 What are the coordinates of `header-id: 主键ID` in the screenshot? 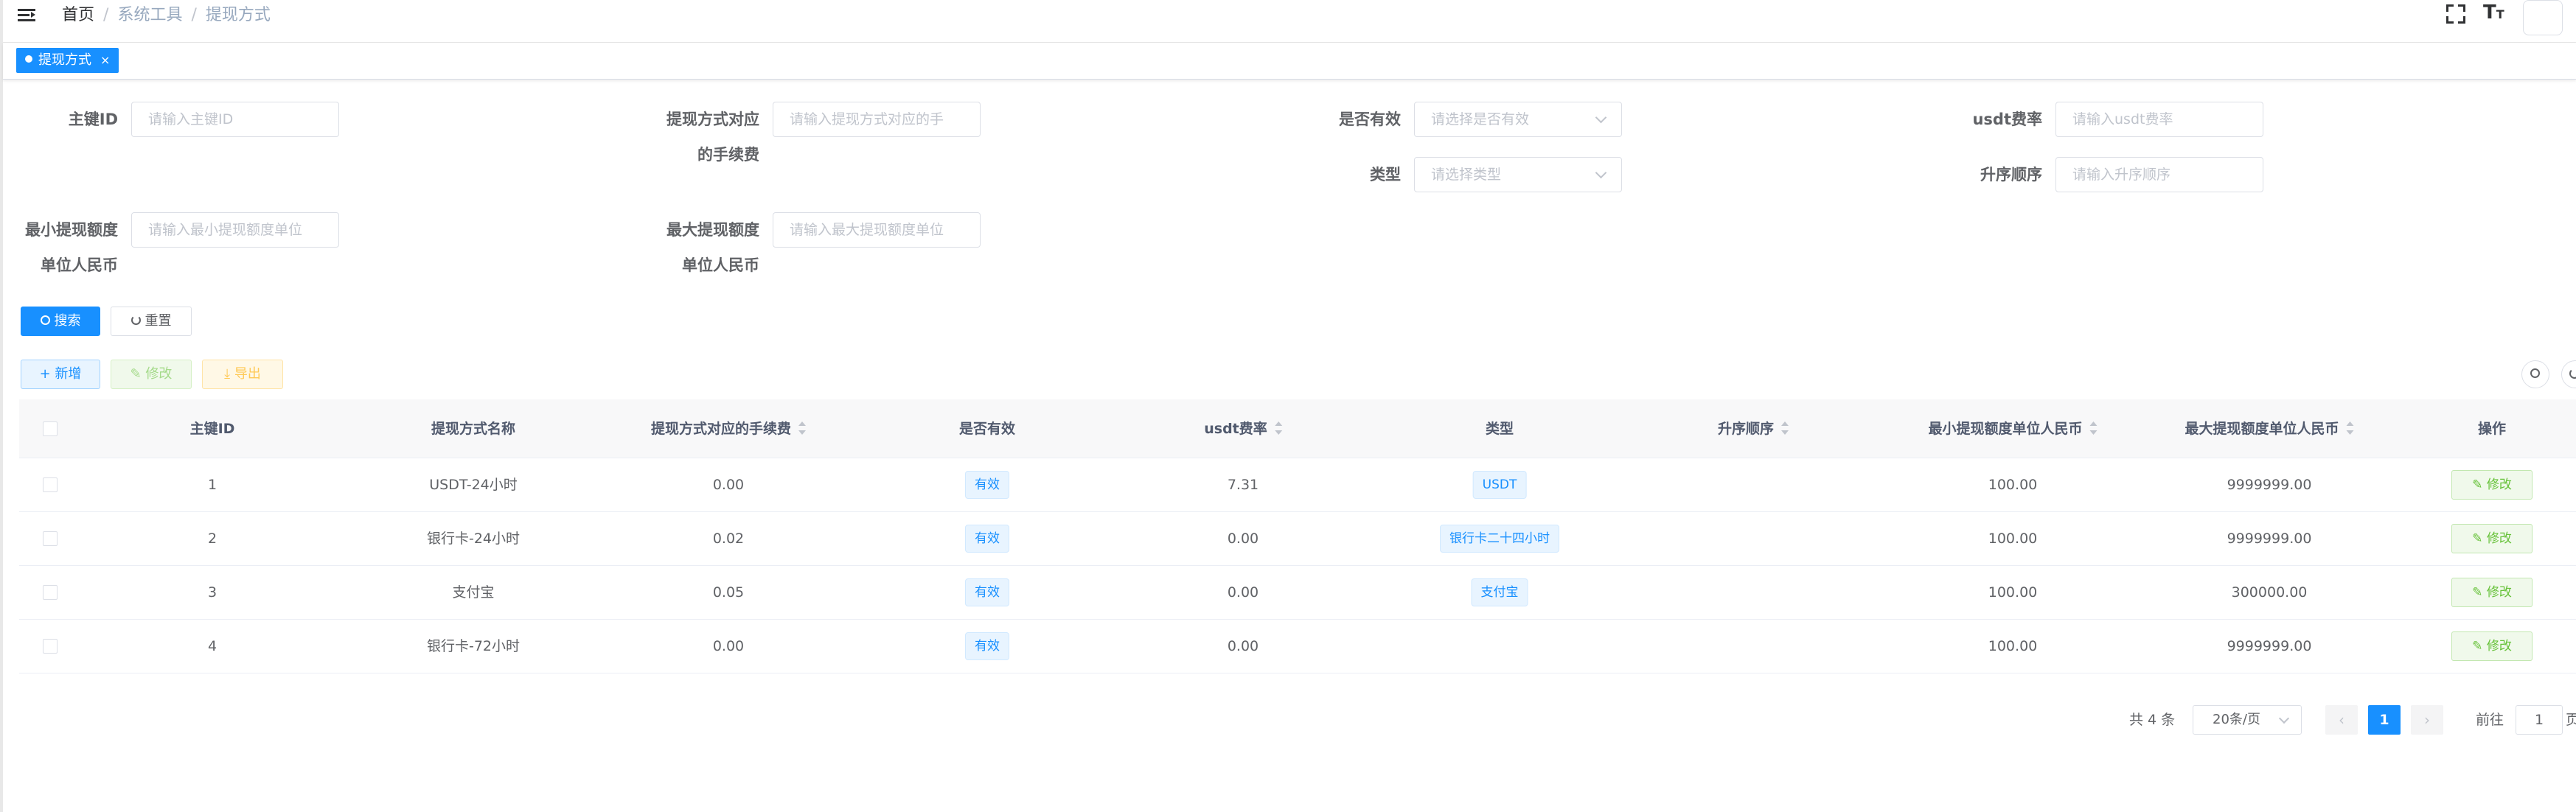 It's located at (212, 429).